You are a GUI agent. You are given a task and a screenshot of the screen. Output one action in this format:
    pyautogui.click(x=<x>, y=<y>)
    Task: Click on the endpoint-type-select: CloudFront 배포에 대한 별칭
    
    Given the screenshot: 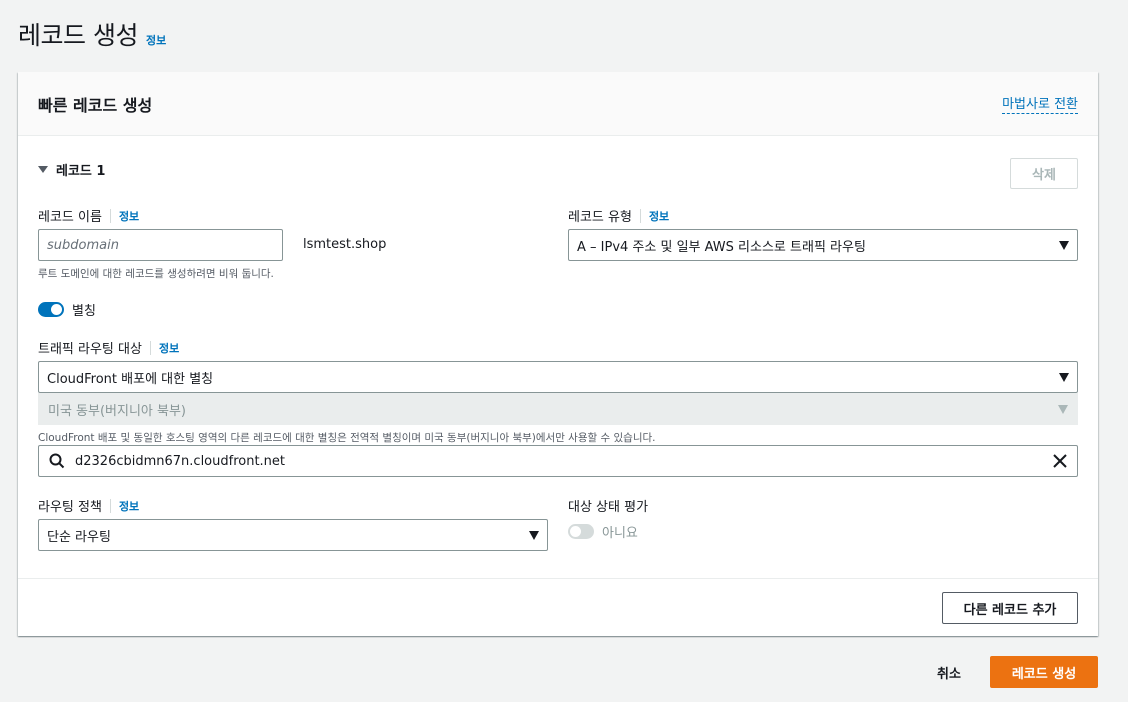 What is the action you would take?
    pyautogui.click(x=558, y=377)
    